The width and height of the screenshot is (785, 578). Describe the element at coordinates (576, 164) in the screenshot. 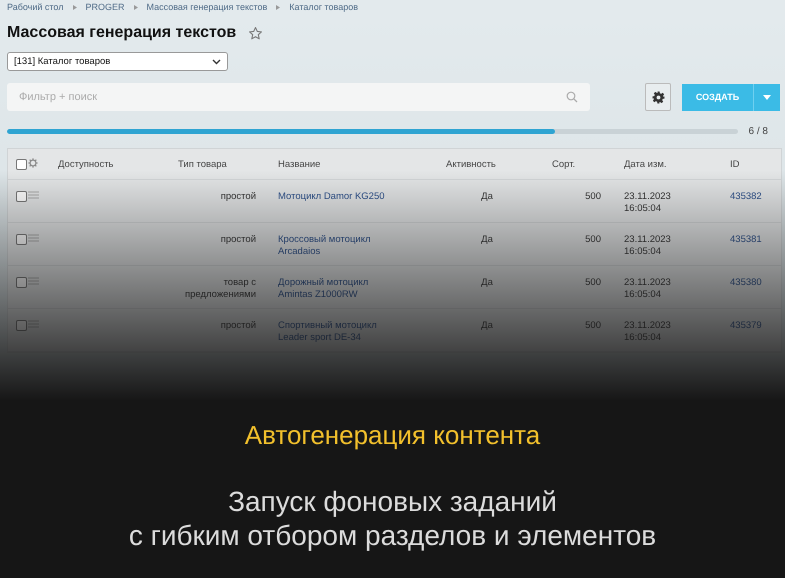

I see `column-header: Сорт.` at that location.